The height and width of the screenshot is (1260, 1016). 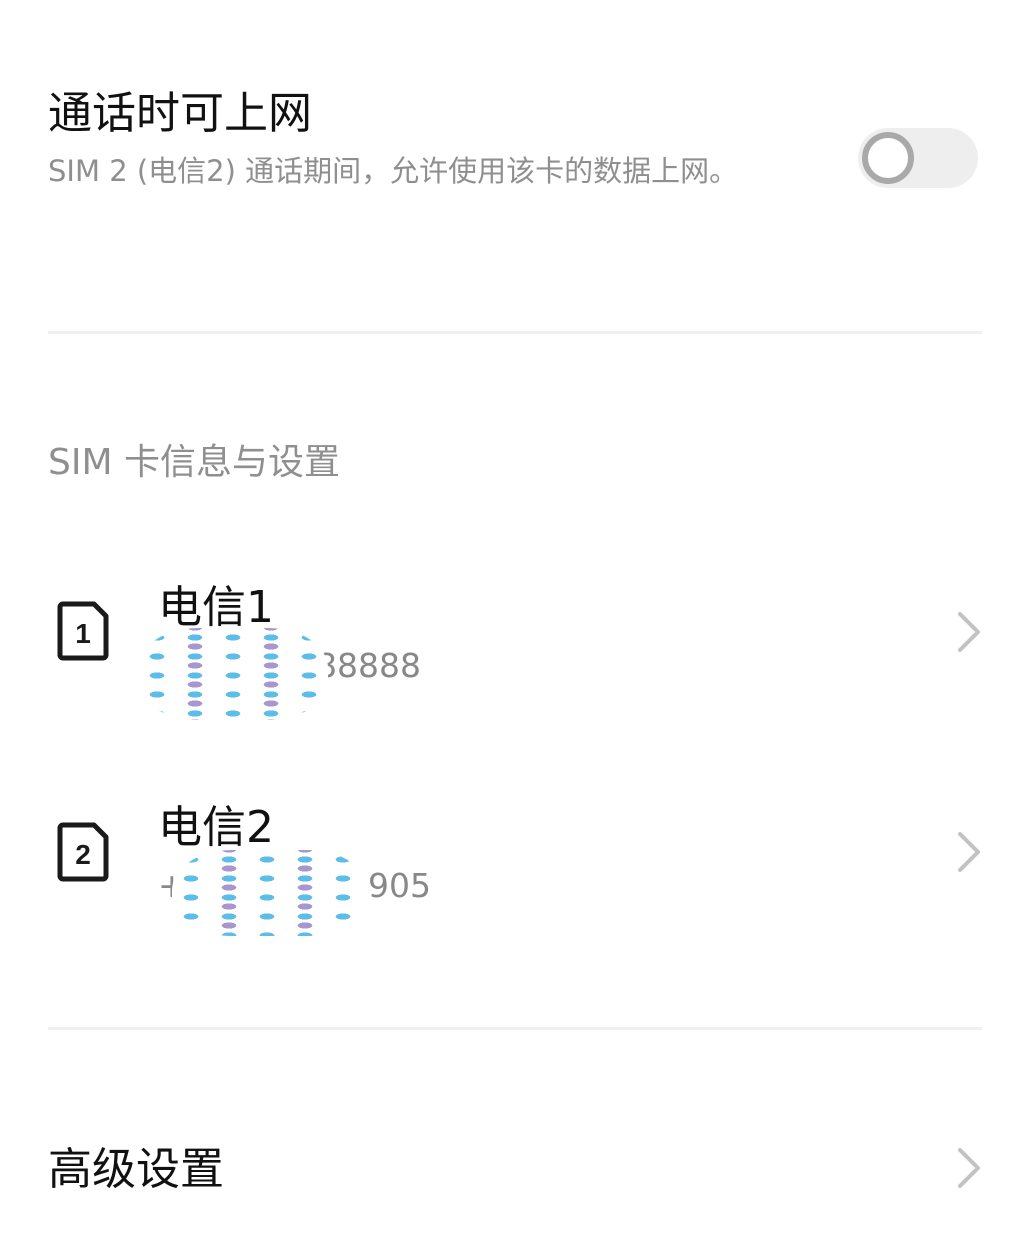 What do you see at coordinates (888, 158) in the screenshot?
I see `switch-knob` at bounding box center [888, 158].